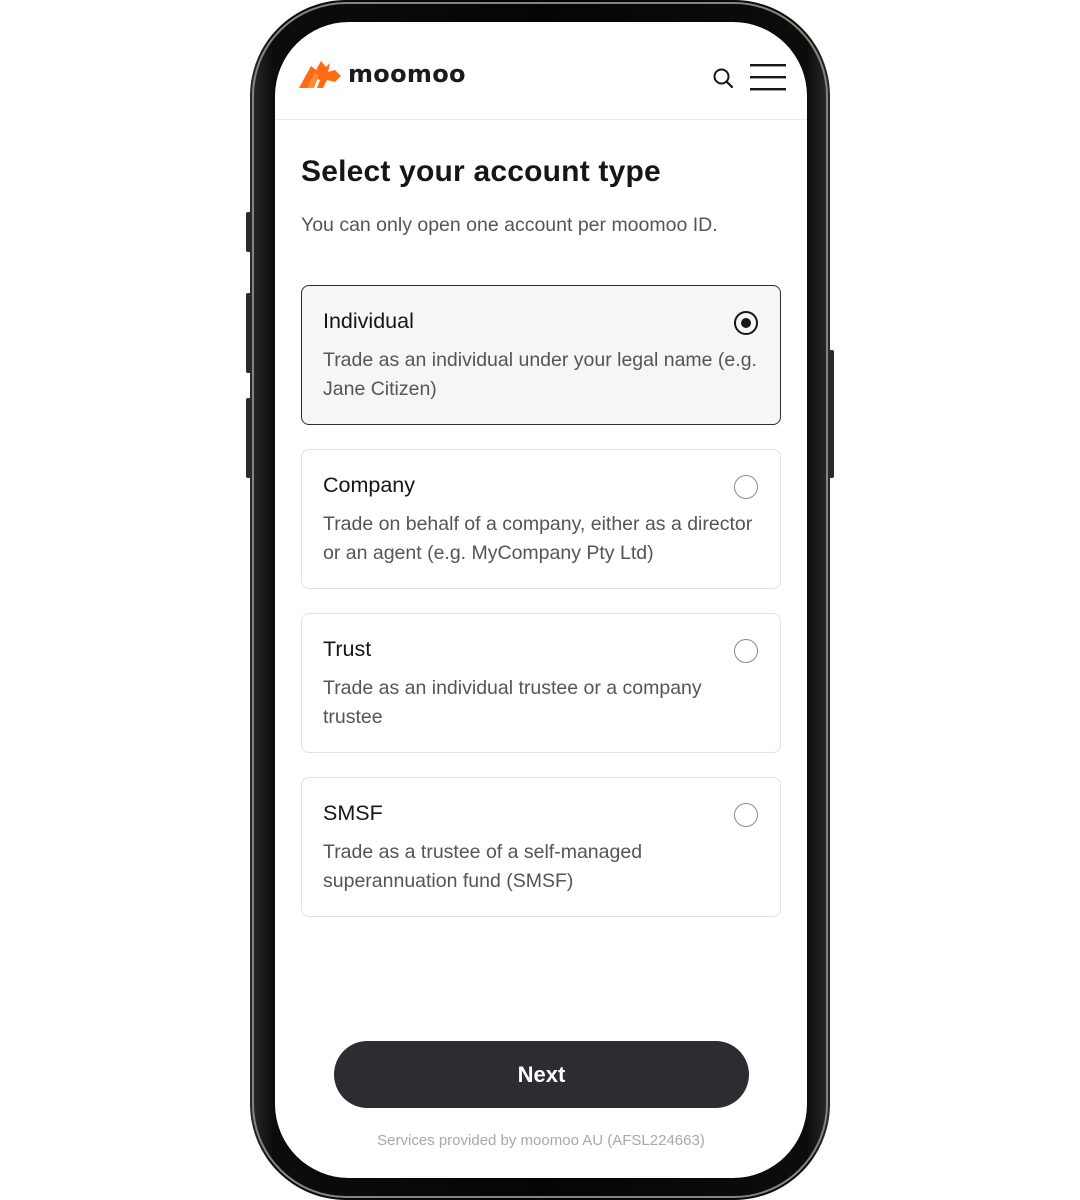  I want to click on silent-switch, so click(248, 232).